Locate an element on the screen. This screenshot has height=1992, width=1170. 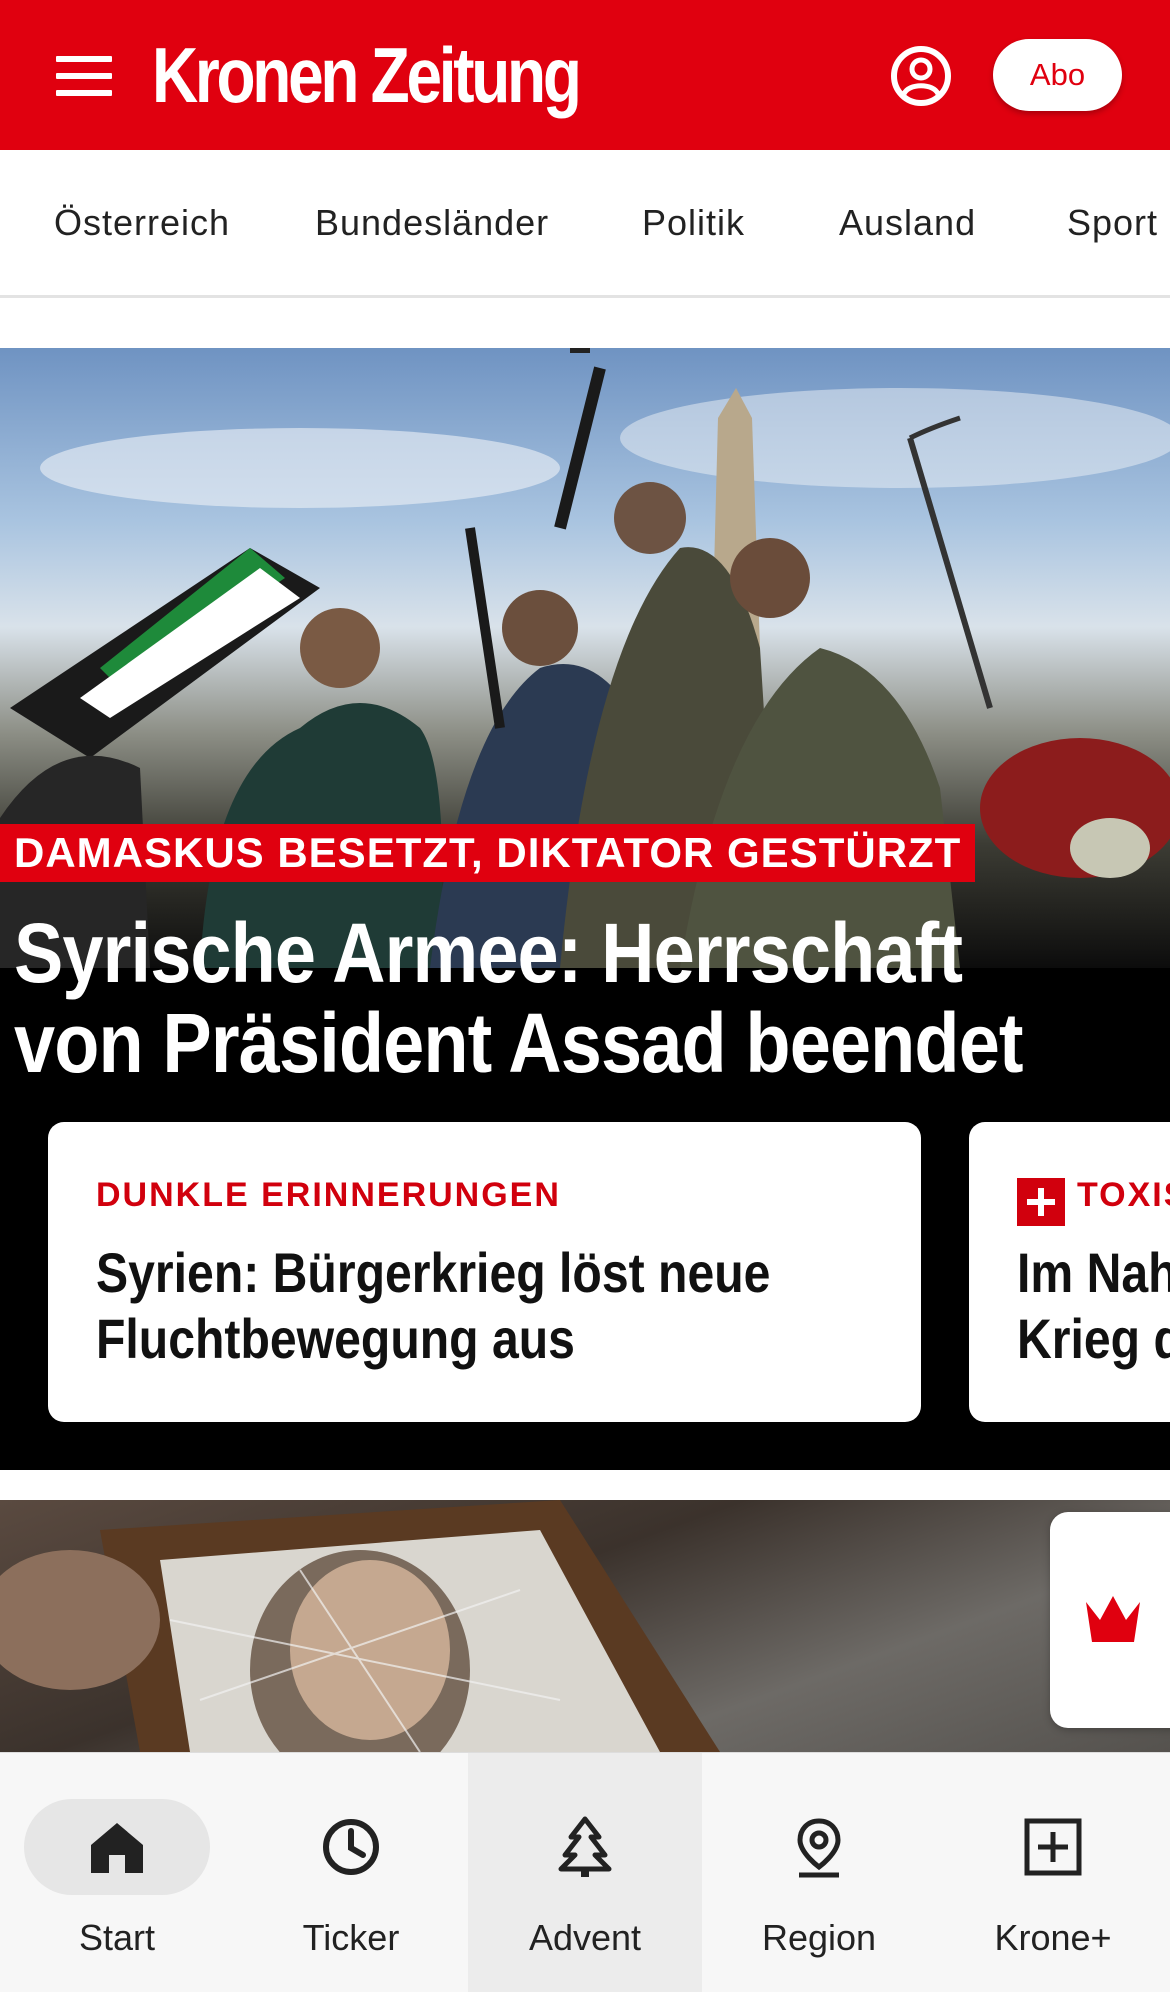
subscribe-button: Abo is located at coordinates (1057, 75).